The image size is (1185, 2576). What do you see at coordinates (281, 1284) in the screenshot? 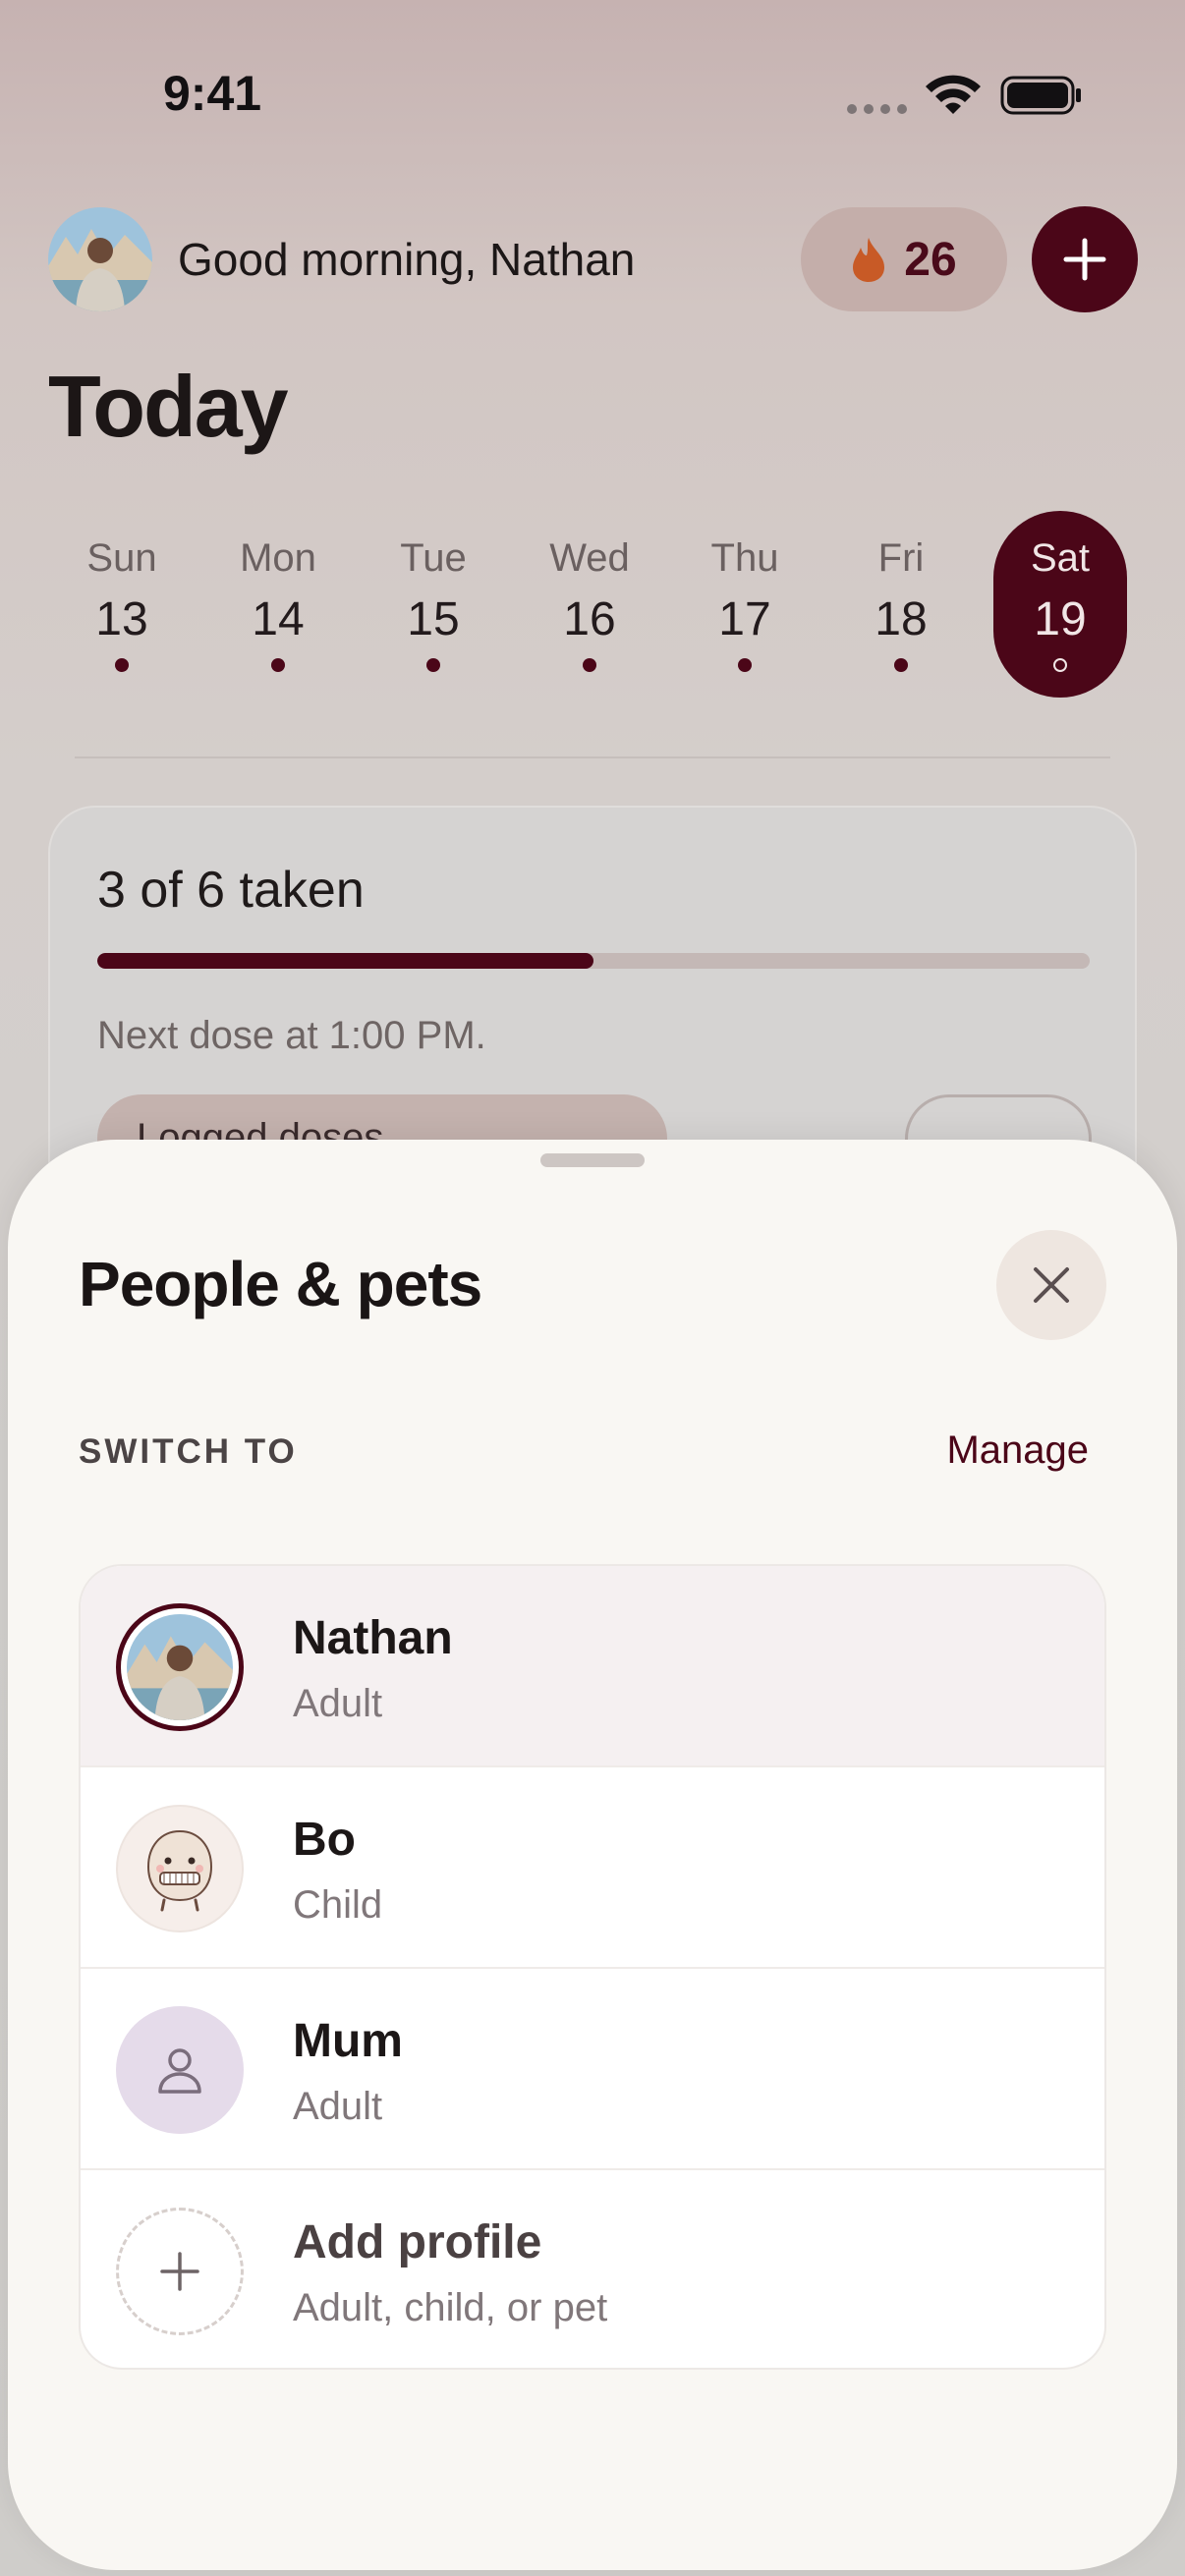
I see `sheet-title: People & pets` at bounding box center [281, 1284].